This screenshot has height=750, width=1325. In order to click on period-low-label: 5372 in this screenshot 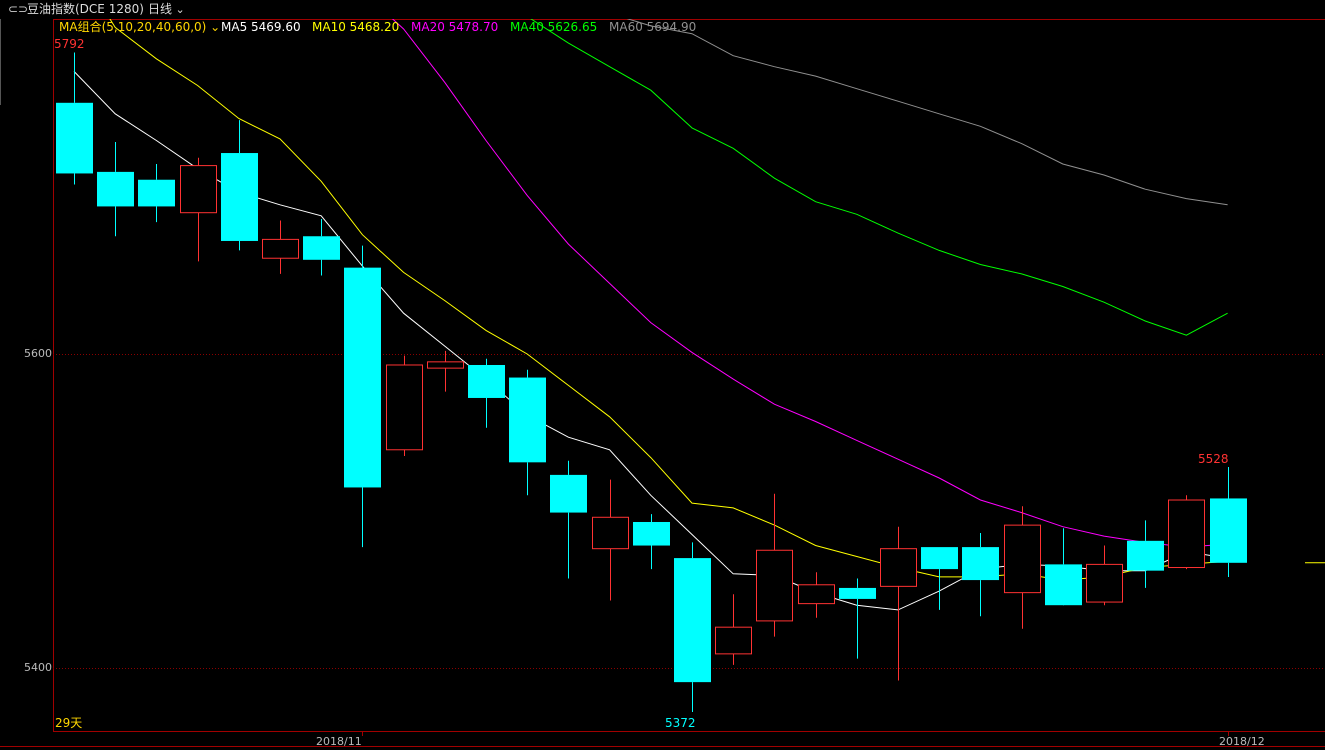, I will do `click(680, 723)`.